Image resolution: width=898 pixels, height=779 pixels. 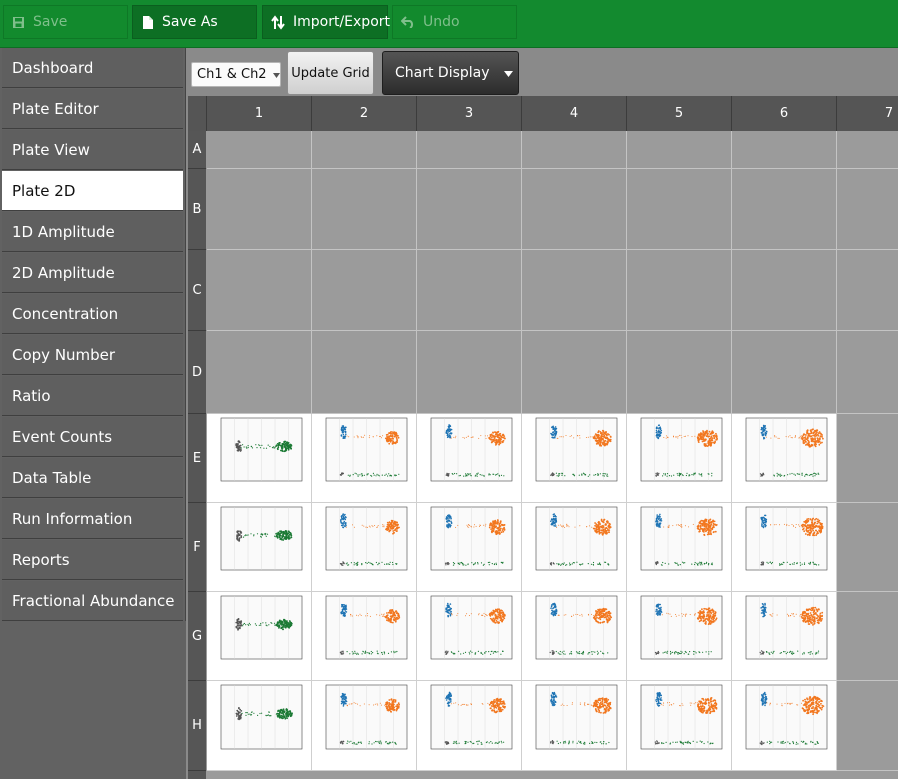 What do you see at coordinates (784, 547) in the screenshot?
I see `well-f6` at bounding box center [784, 547].